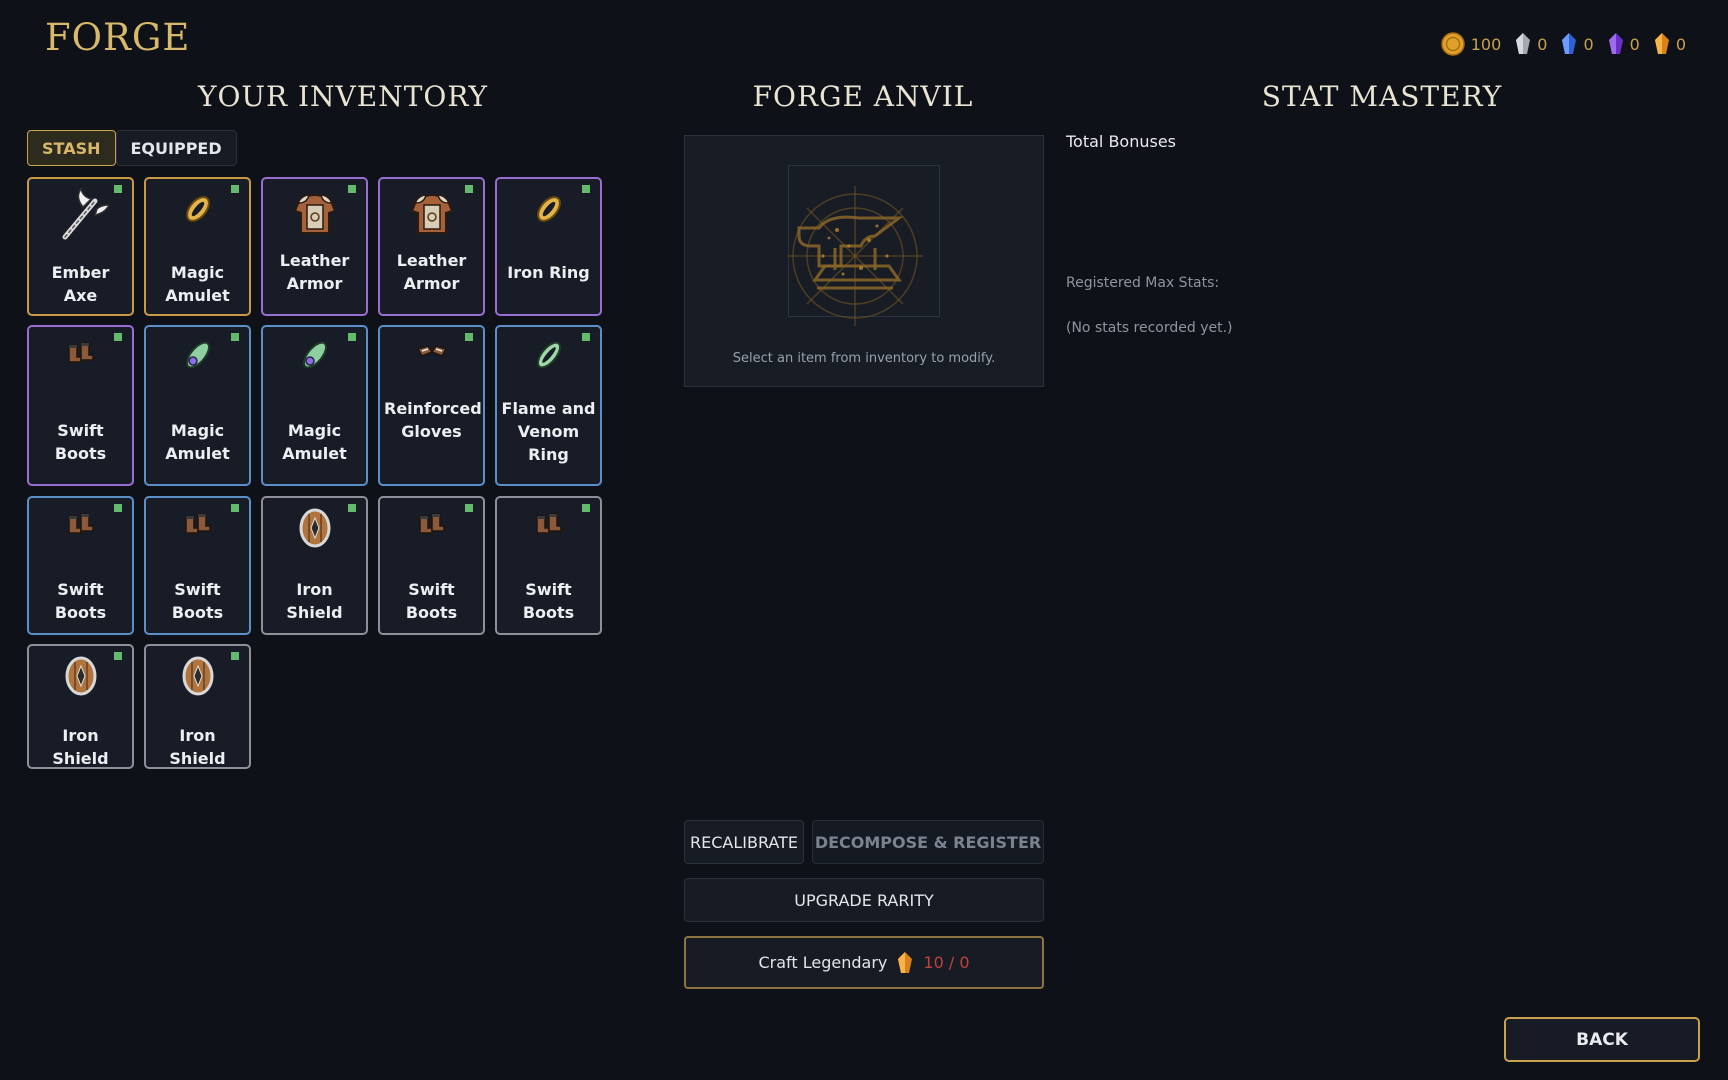 The height and width of the screenshot is (1080, 1728). I want to click on upgrade-rarity-button: UPGRADE RARITY, so click(864, 900).